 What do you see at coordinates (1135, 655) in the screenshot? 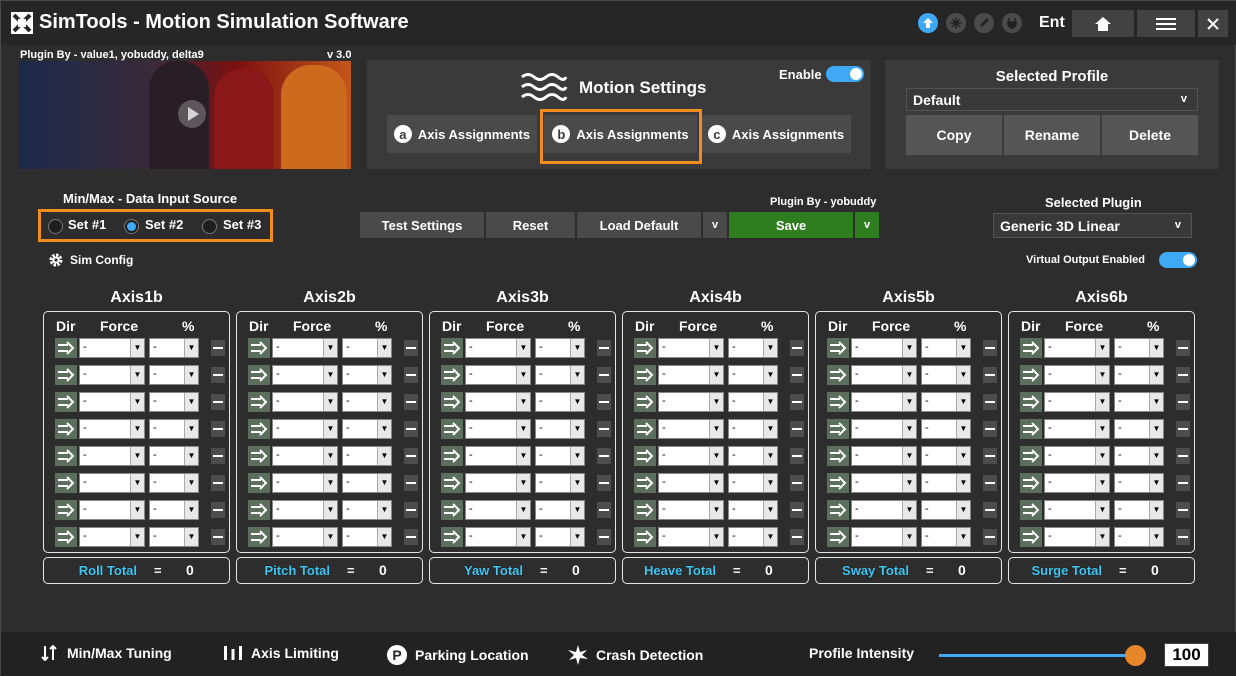
I see `intensity-slider-thumb` at bounding box center [1135, 655].